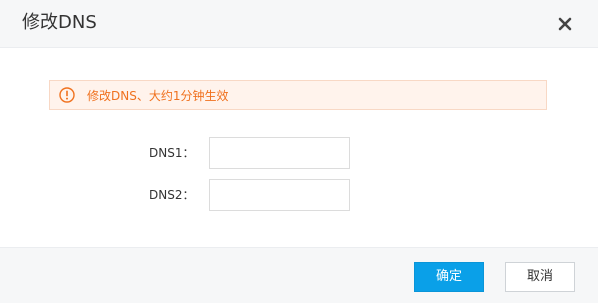 The image size is (598, 303). I want to click on dns1-input, so click(279, 153).